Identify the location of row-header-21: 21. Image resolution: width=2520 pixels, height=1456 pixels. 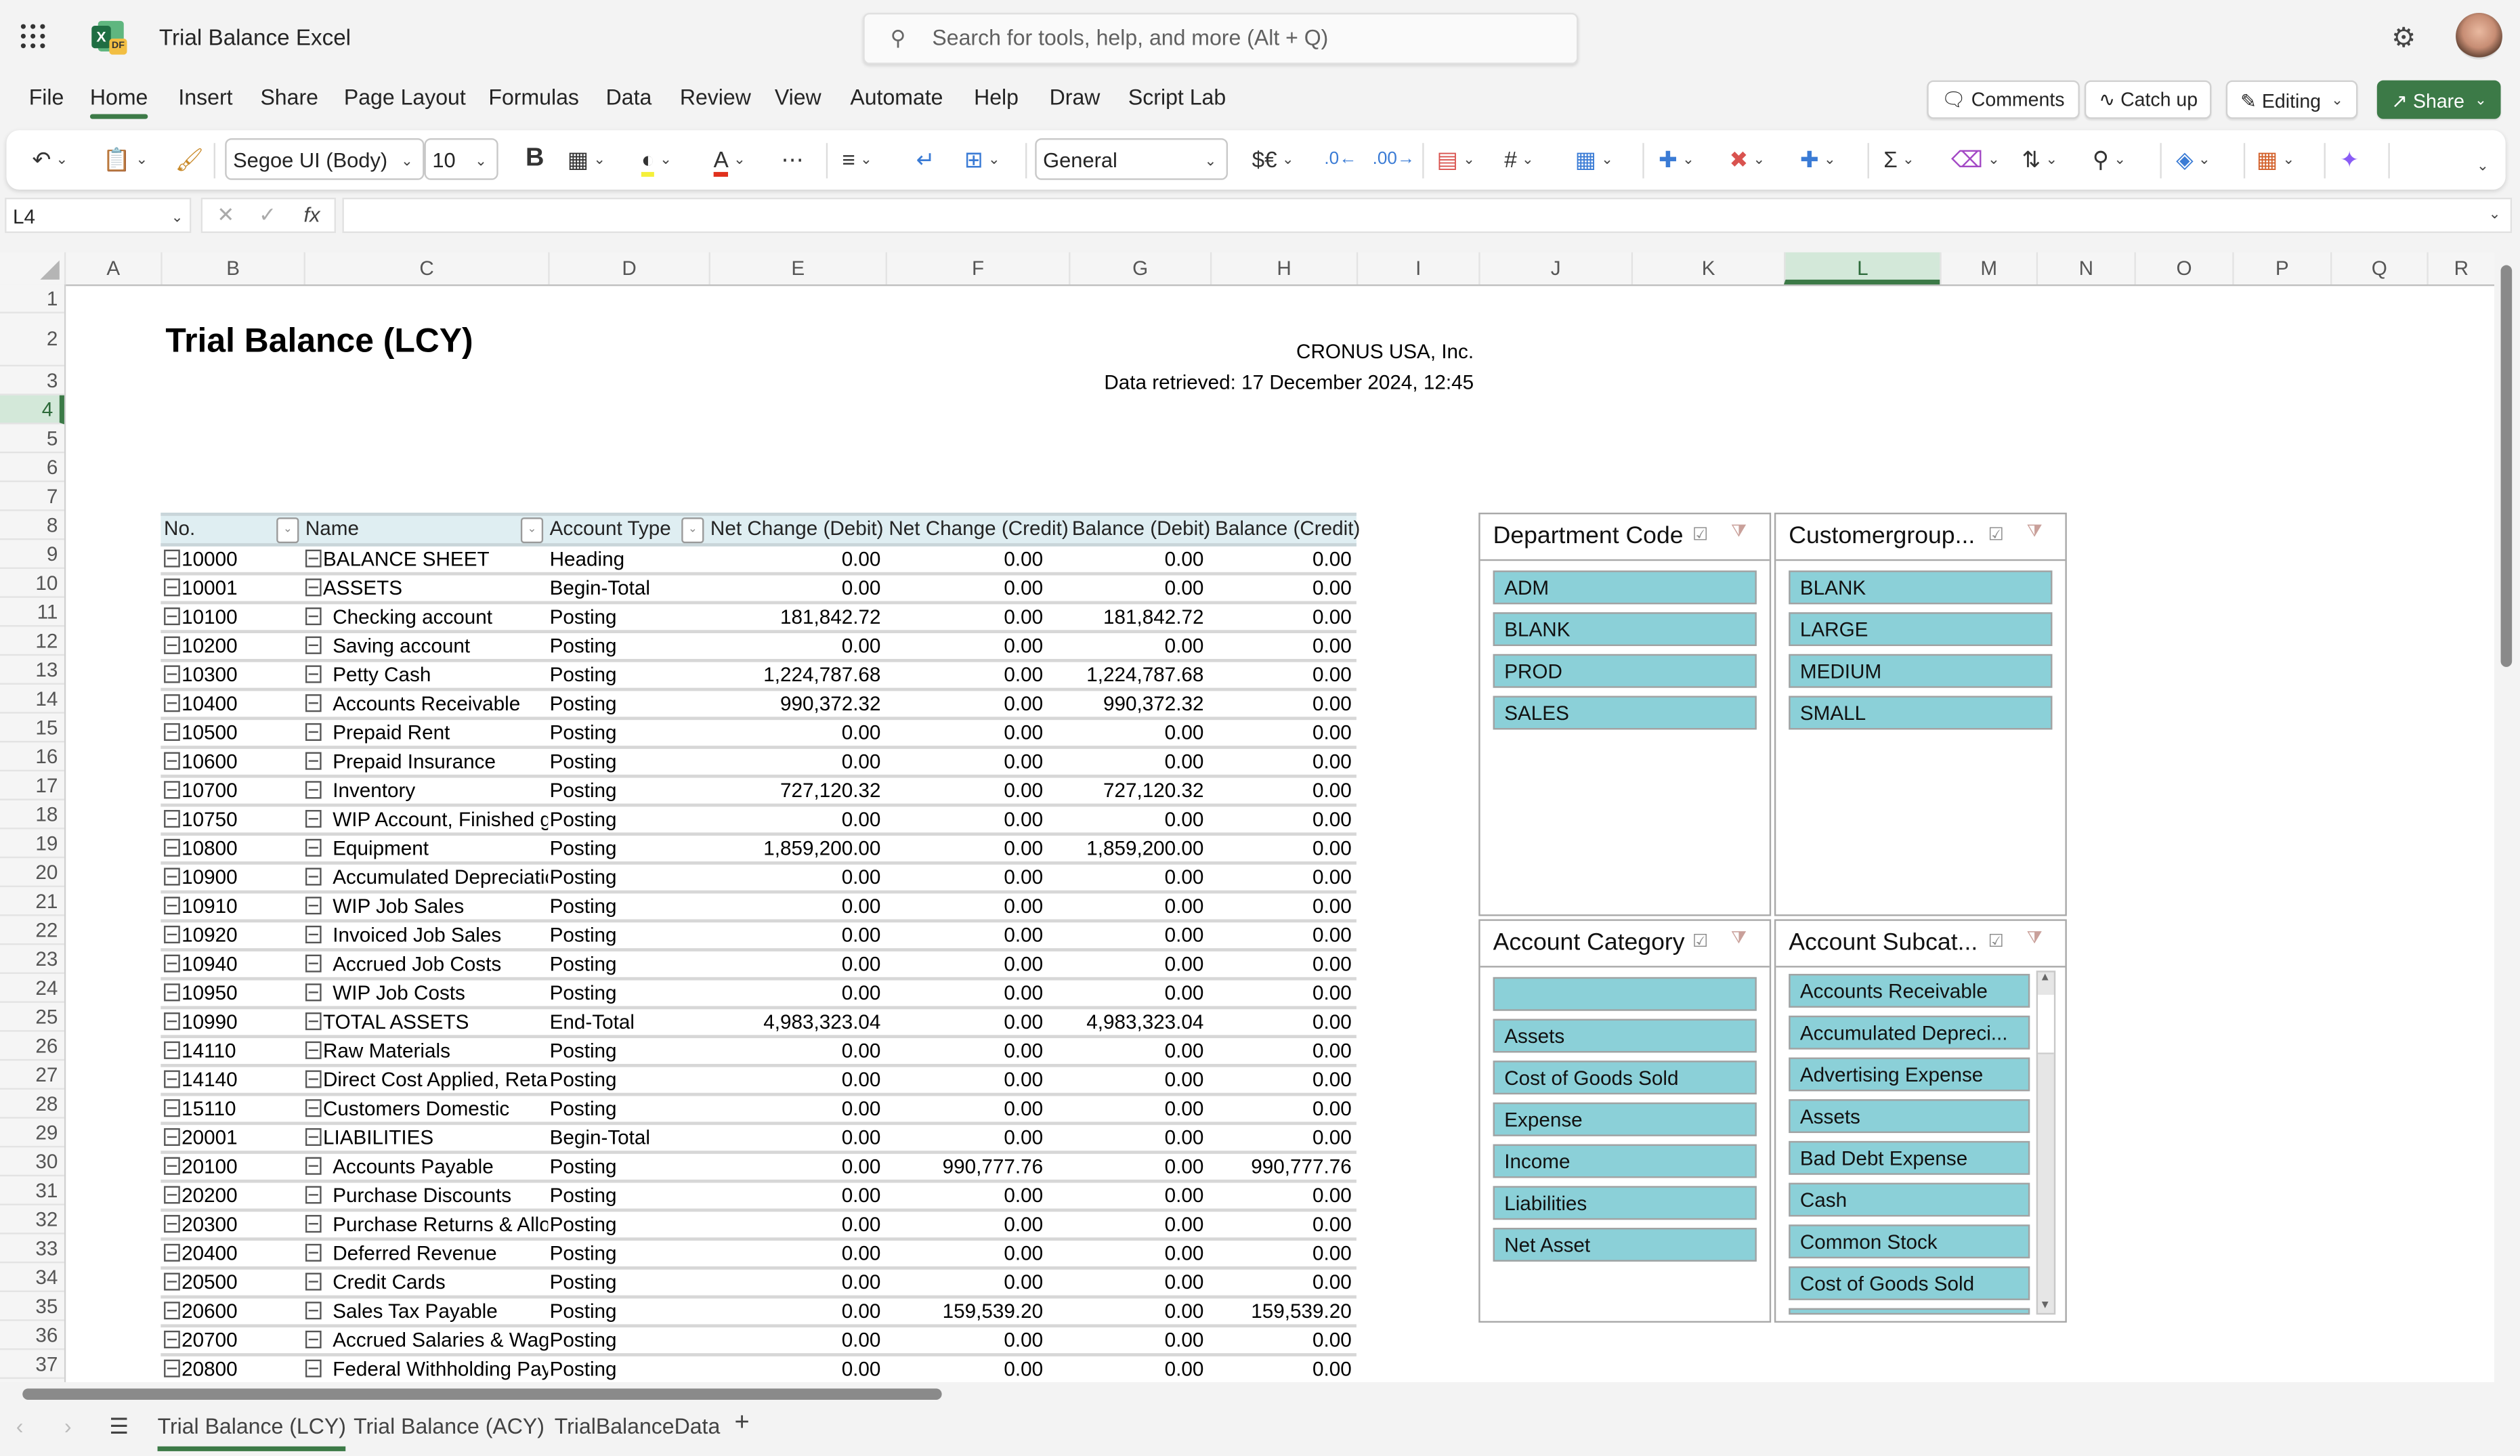
(32, 902).